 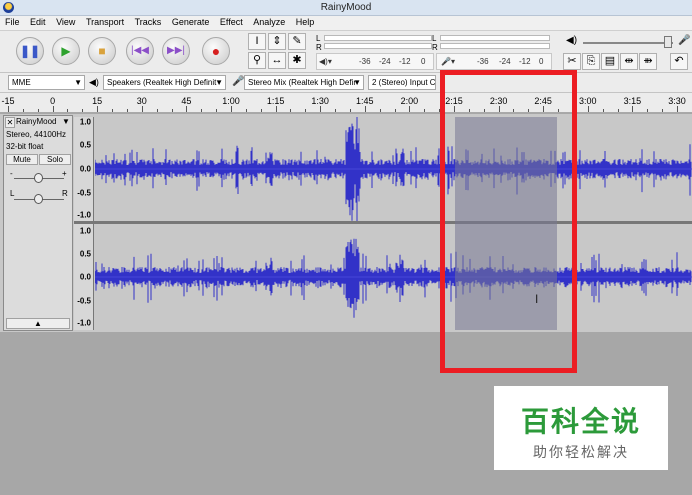 I want to click on magnifier-icon: ⚲, so click(x=257, y=60).